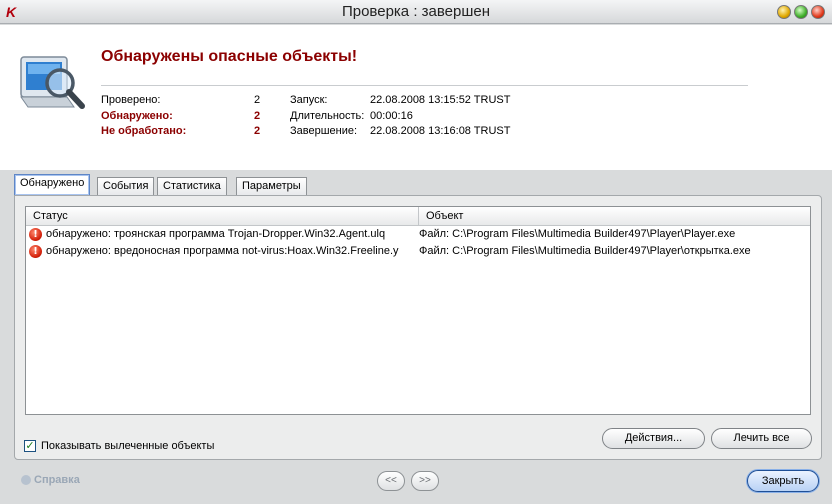 The image size is (832, 504). Describe the element at coordinates (818, 12) in the screenshot. I see `window-close-button` at that location.